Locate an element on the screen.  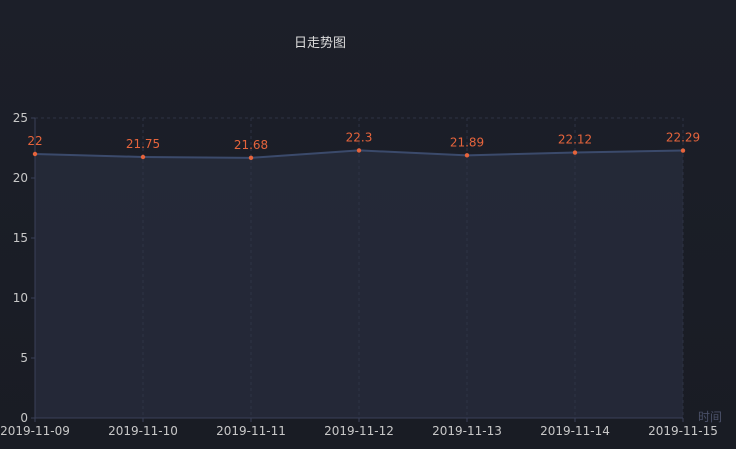
x-tick-label: 2019-11-09 is located at coordinates (35, 431).